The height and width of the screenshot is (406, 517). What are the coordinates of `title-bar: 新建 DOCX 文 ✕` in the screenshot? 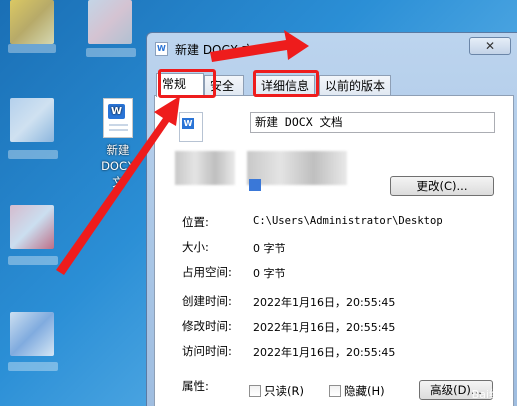 It's located at (332, 48).